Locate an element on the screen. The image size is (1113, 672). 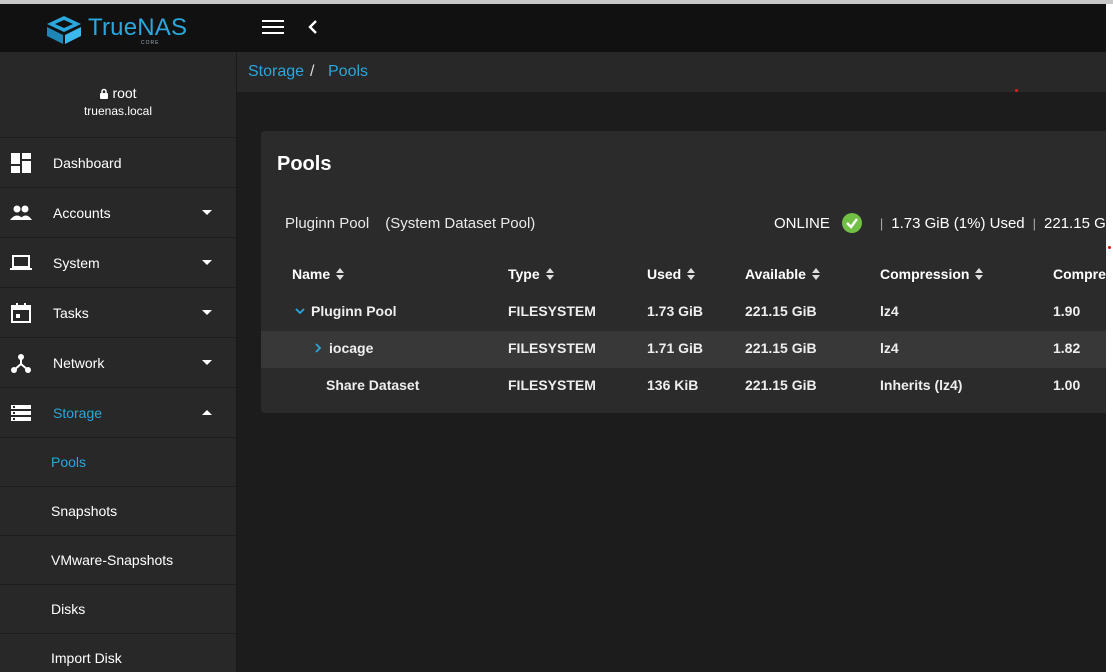
sidebar-item-storage: Storage is located at coordinates (118, 413).